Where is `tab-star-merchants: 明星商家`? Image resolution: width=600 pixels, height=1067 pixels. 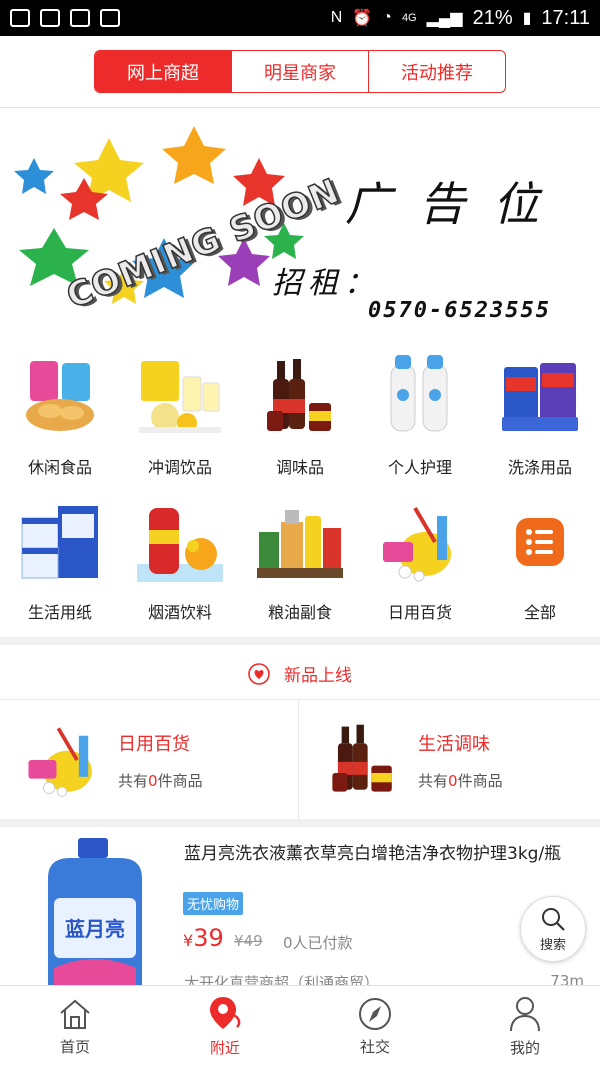 tab-star-merchants: 明星商家 is located at coordinates (299, 71).